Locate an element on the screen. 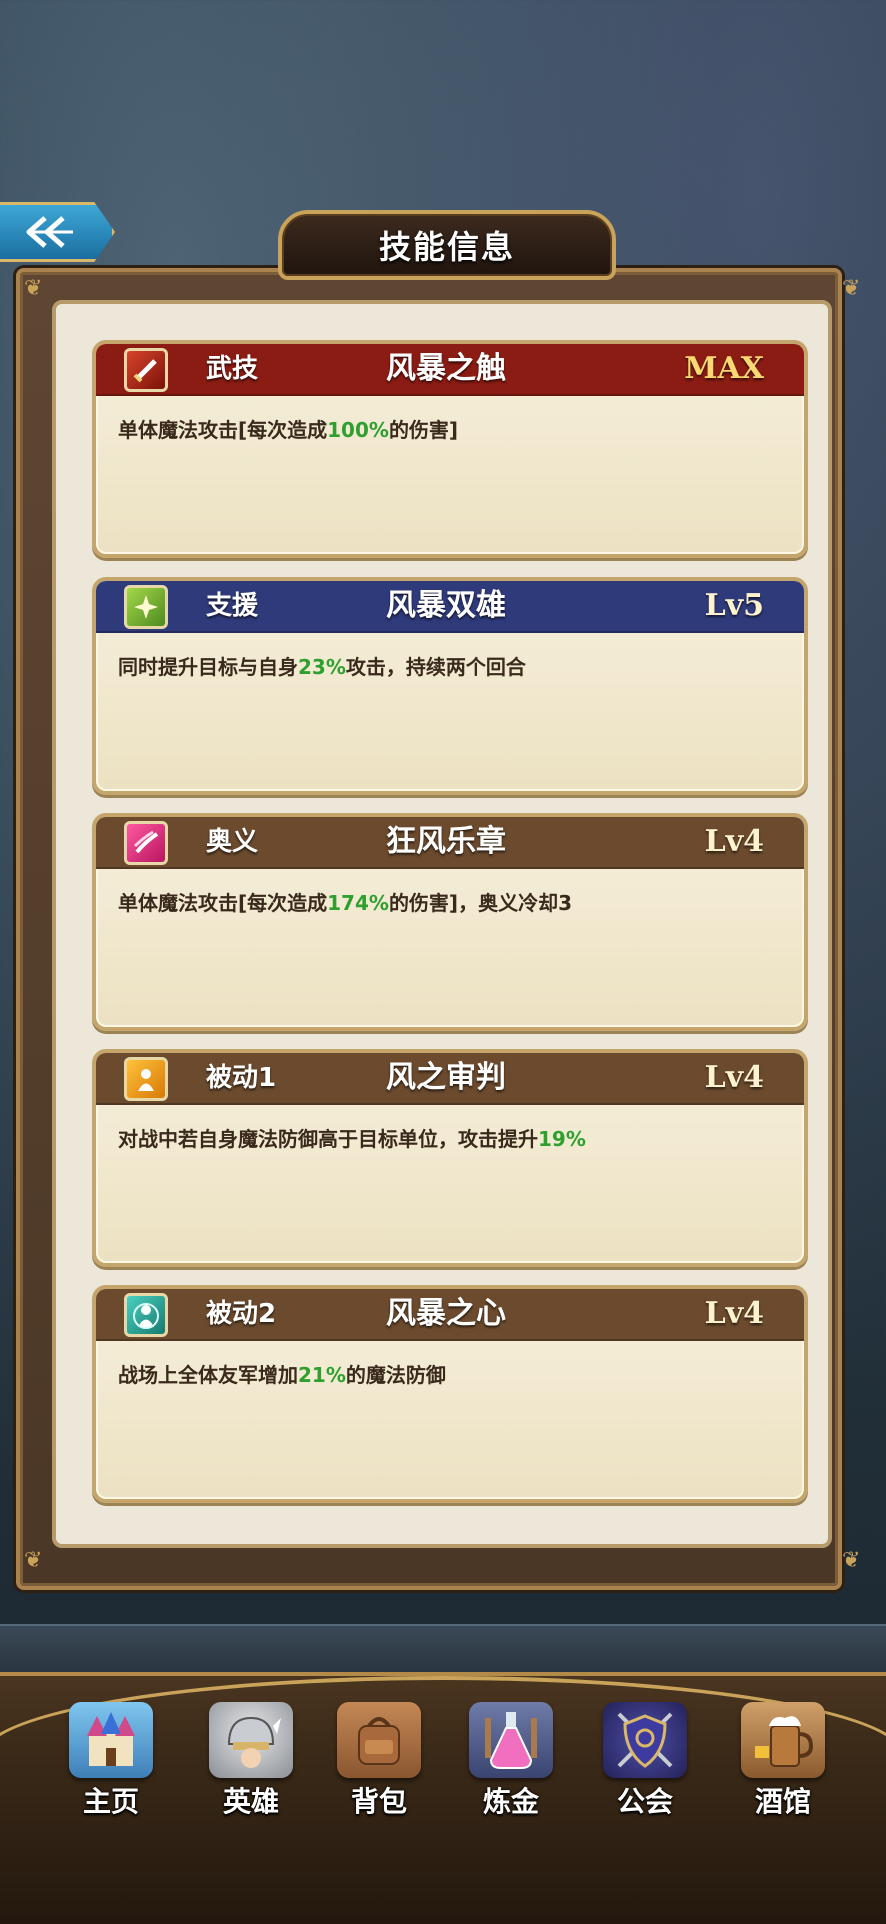 The image size is (886, 1924). nav-item-backpack: 背包 is located at coordinates (379, 1761).